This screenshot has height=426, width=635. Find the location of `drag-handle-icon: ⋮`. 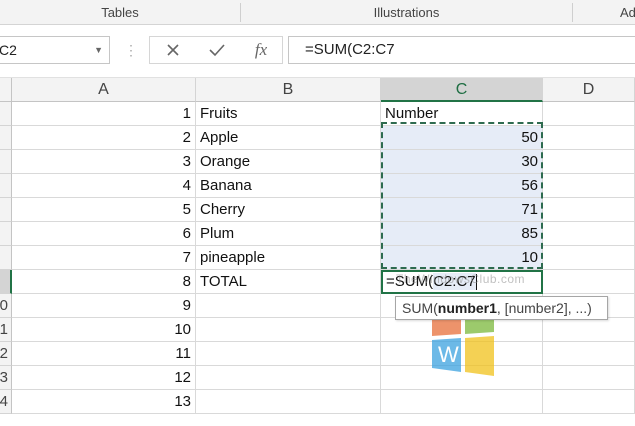

drag-handle-icon: ⋮ is located at coordinates (131, 50).